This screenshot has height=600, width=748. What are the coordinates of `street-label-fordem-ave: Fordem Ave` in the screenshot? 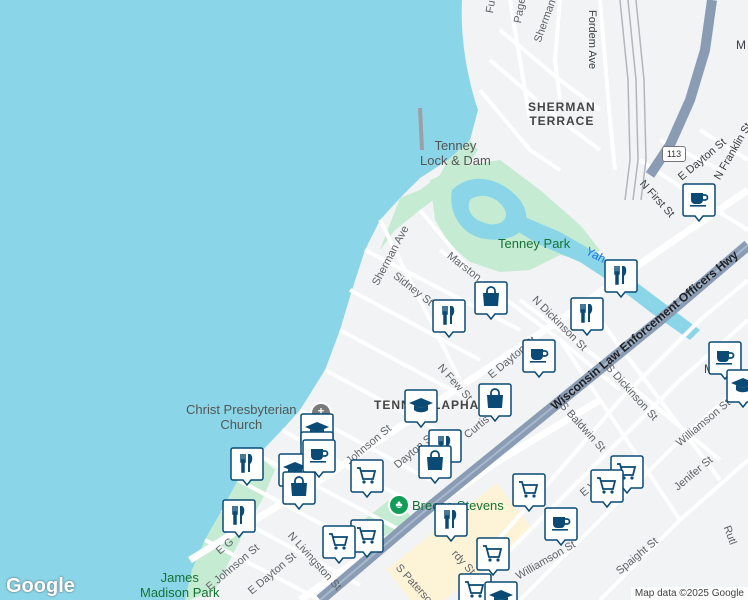 It's located at (592, 40).